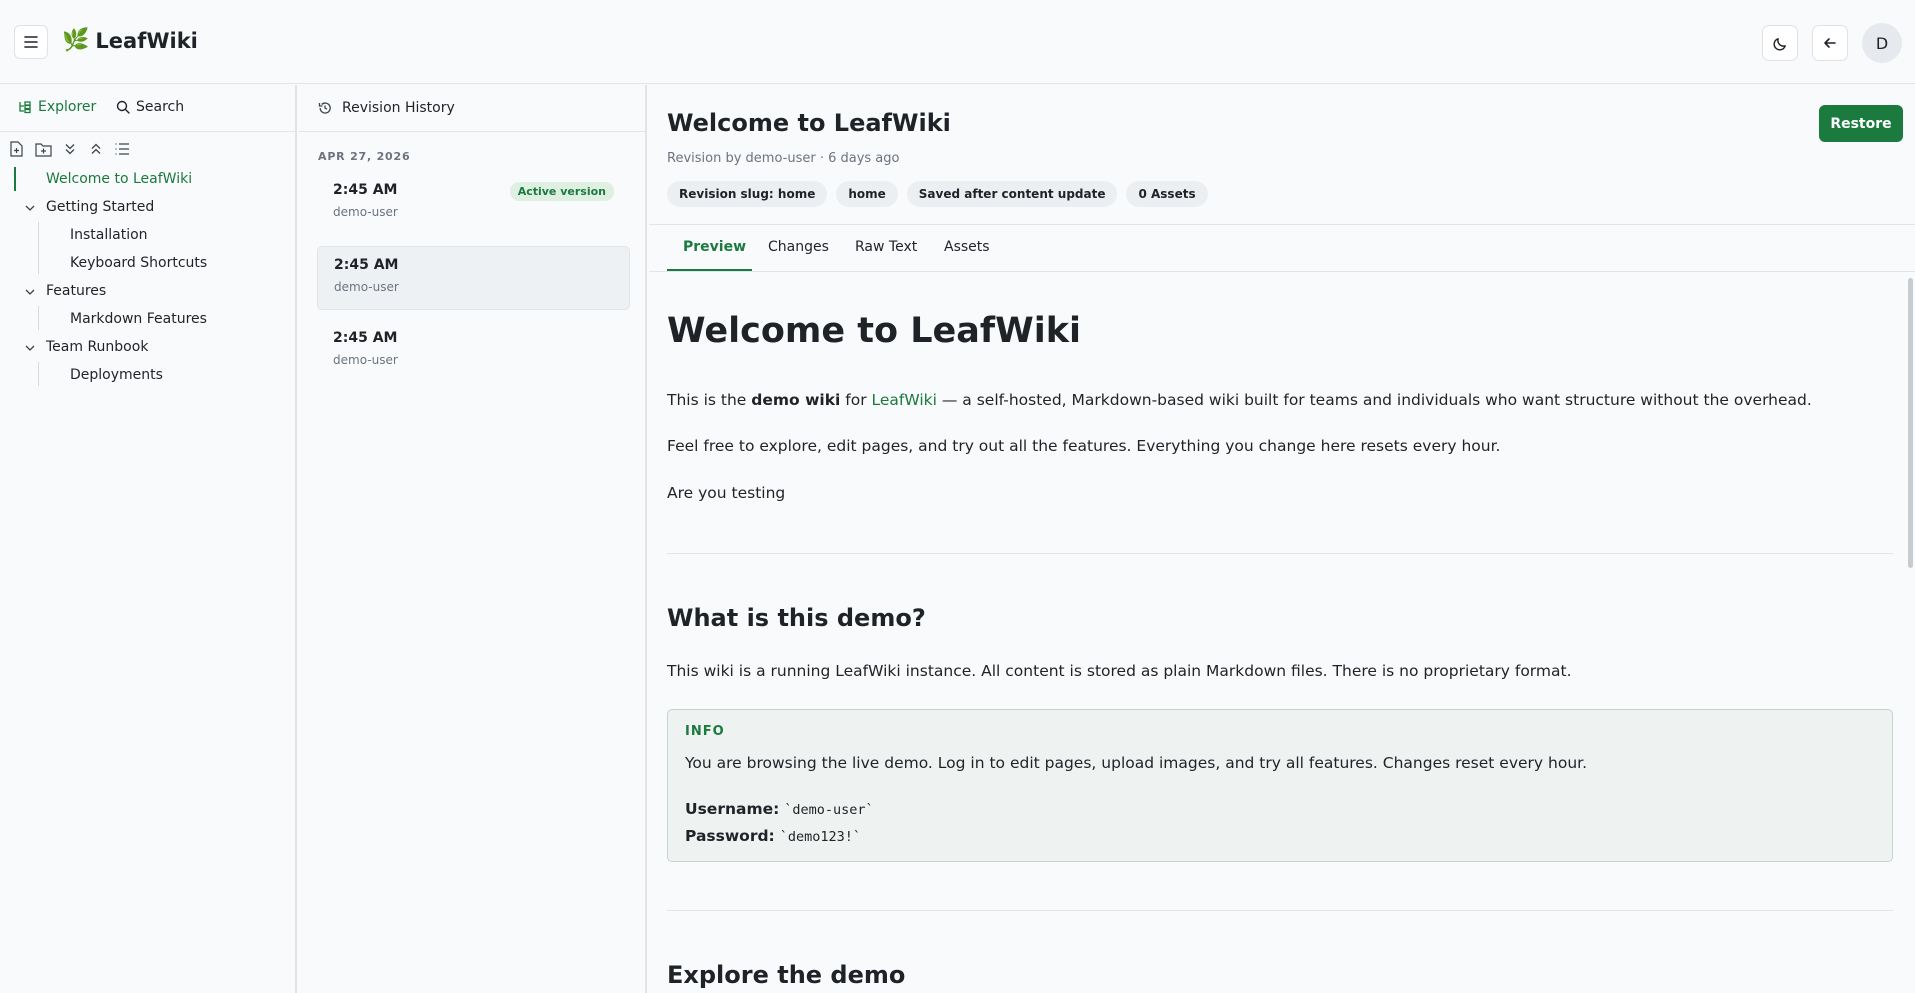 The width and height of the screenshot is (1915, 993). I want to click on tree-item-label: Team Runbook, so click(97, 347).